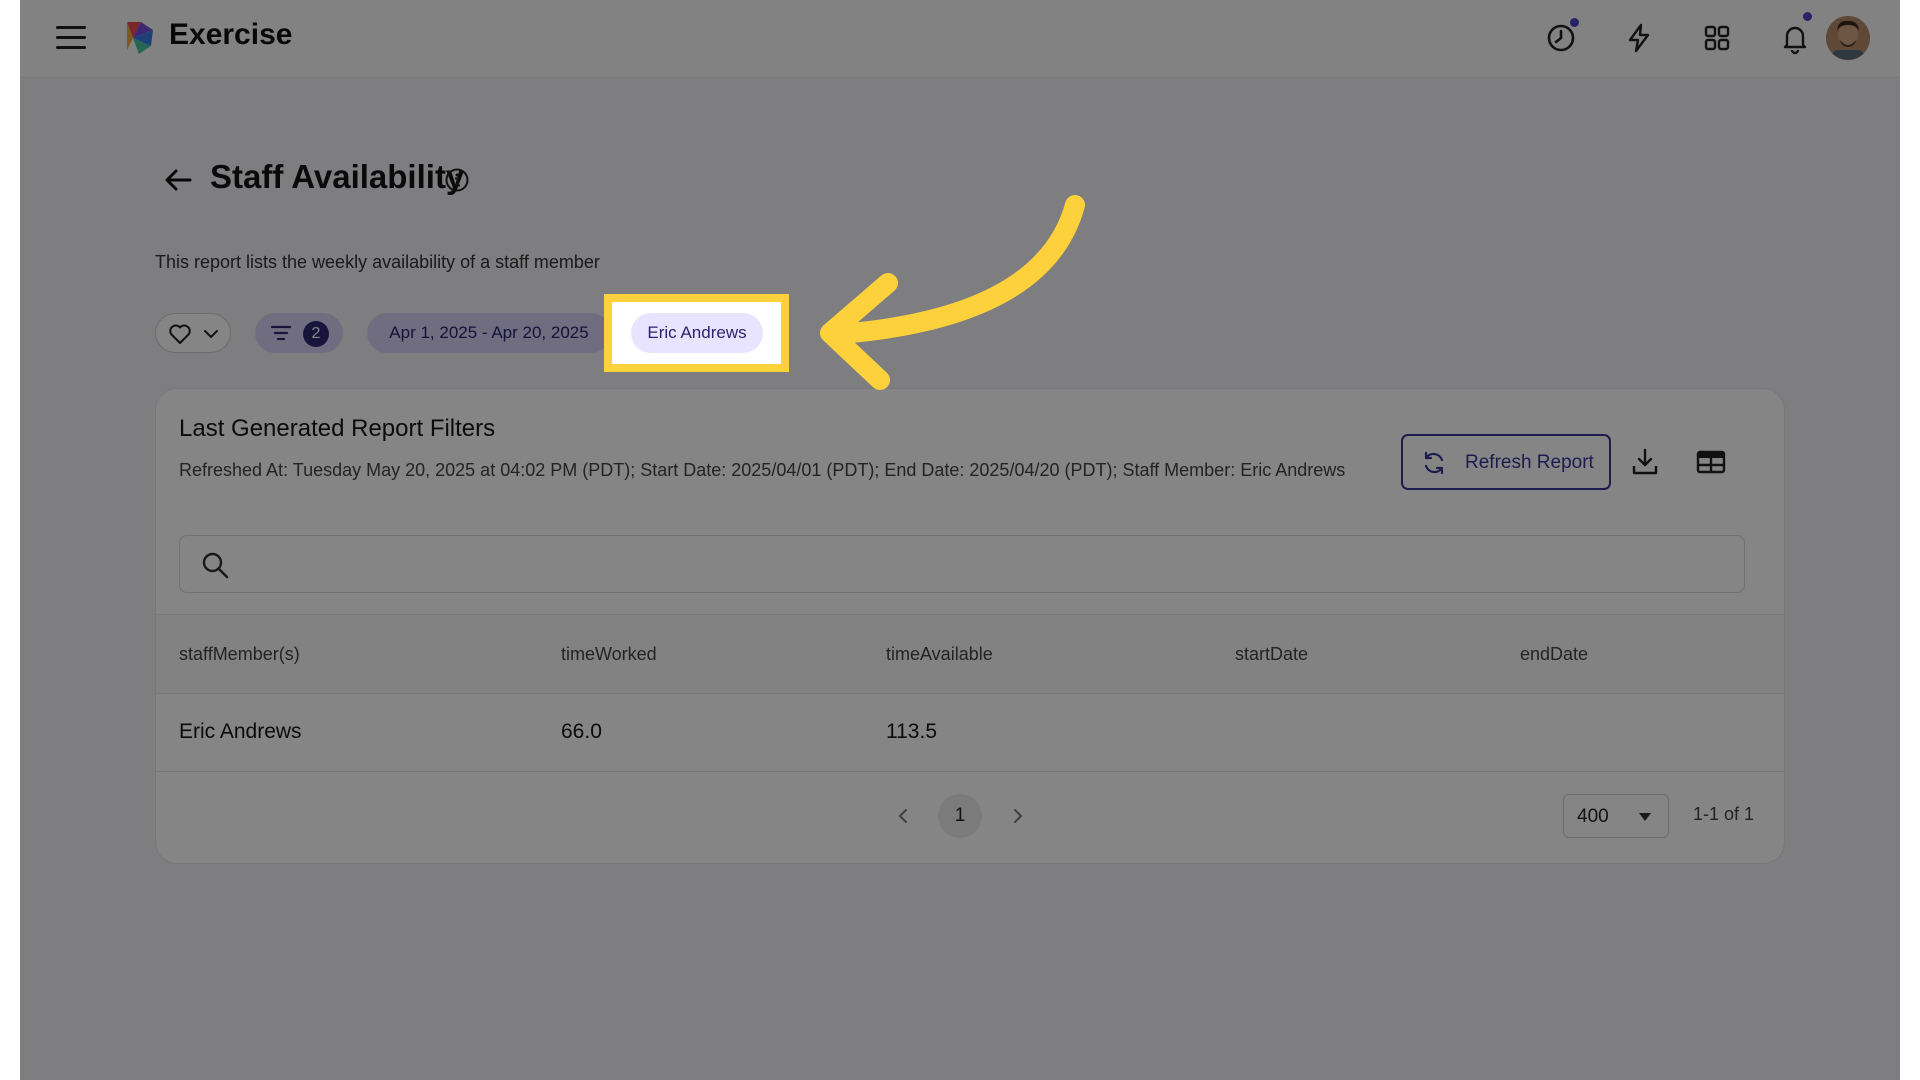  Describe the element at coordinates (71, 38) in the screenshot. I see `menu-icon` at that location.